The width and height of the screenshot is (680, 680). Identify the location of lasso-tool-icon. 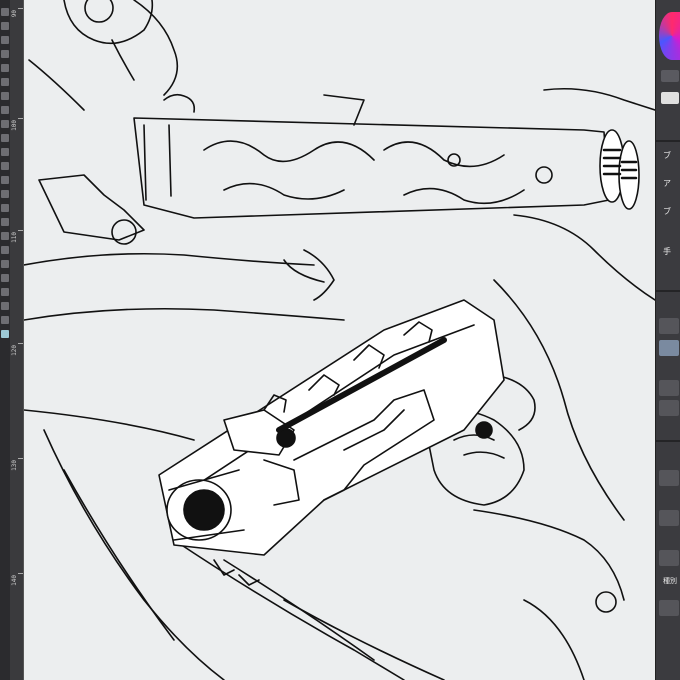
(5, 54).